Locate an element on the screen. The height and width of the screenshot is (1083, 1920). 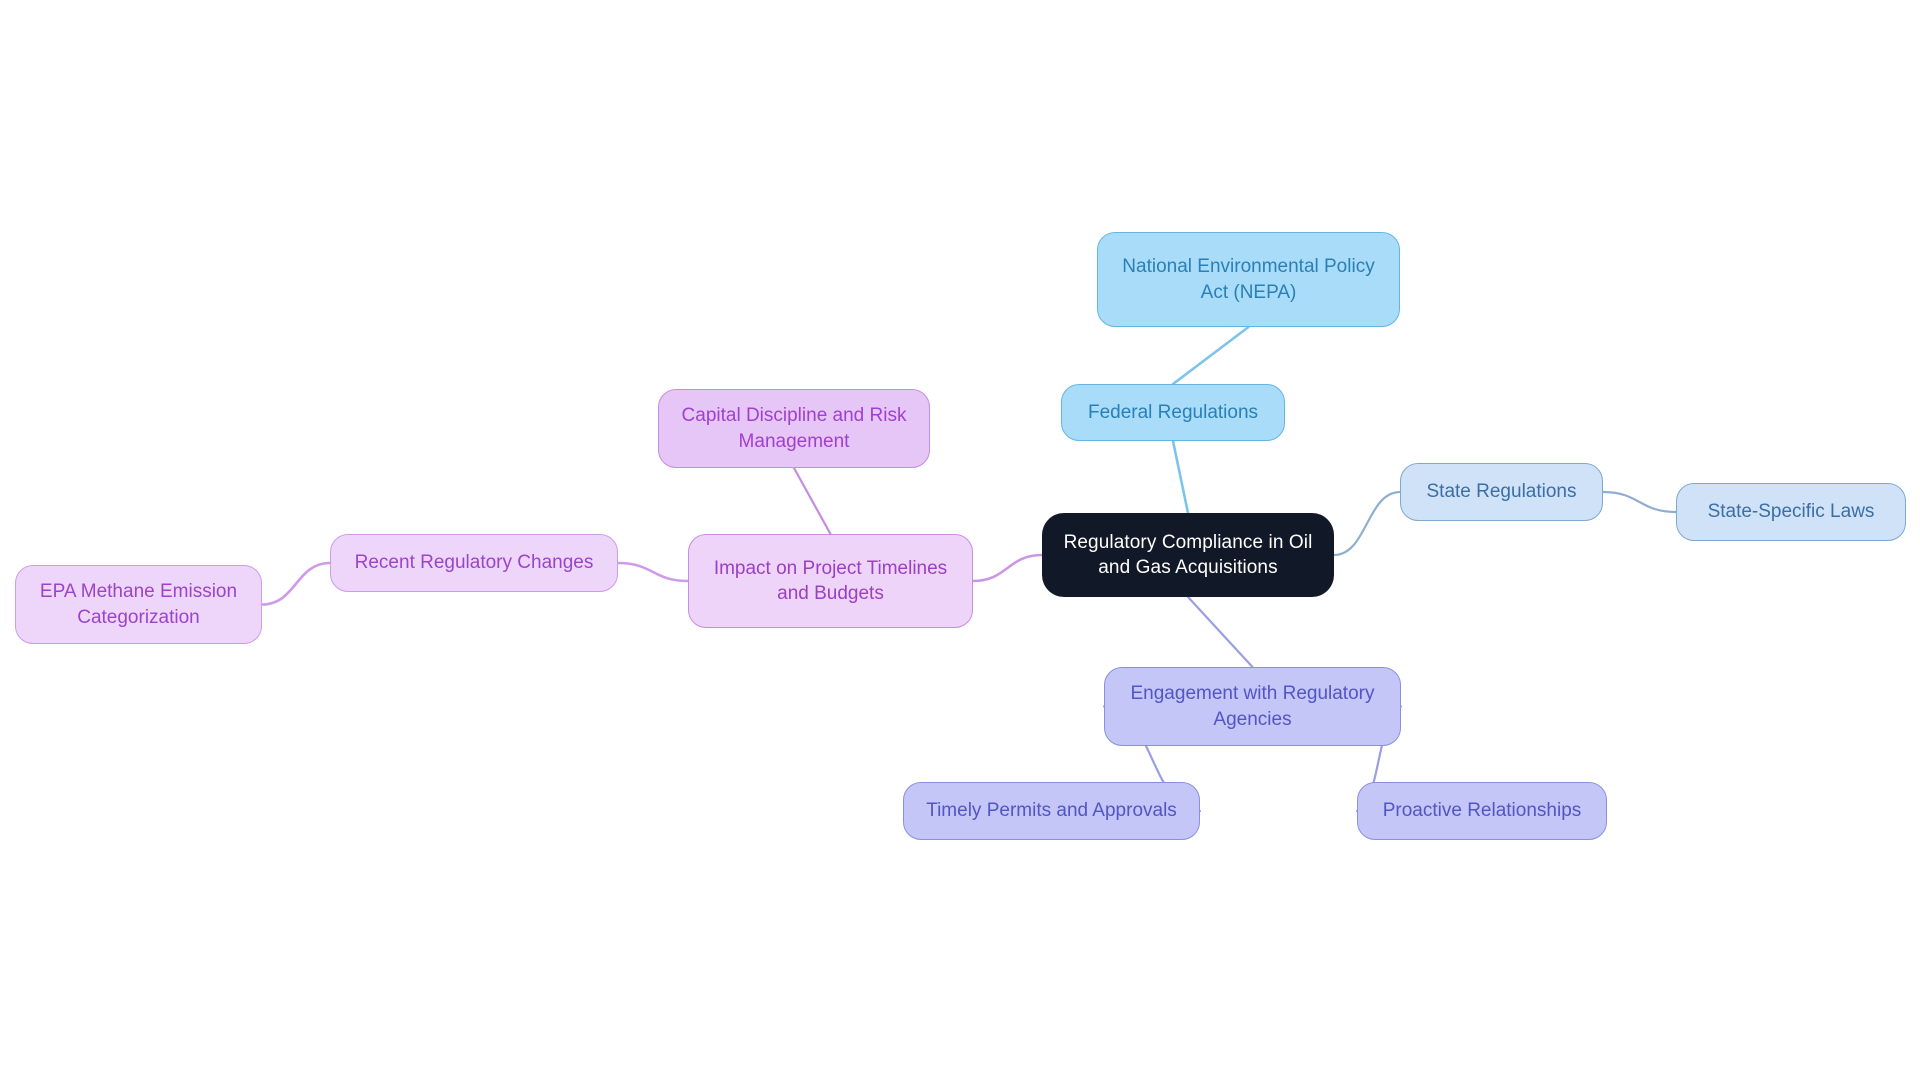
mindmap-node-label: State-Specific Laws is located at coordinates (1791, 512).